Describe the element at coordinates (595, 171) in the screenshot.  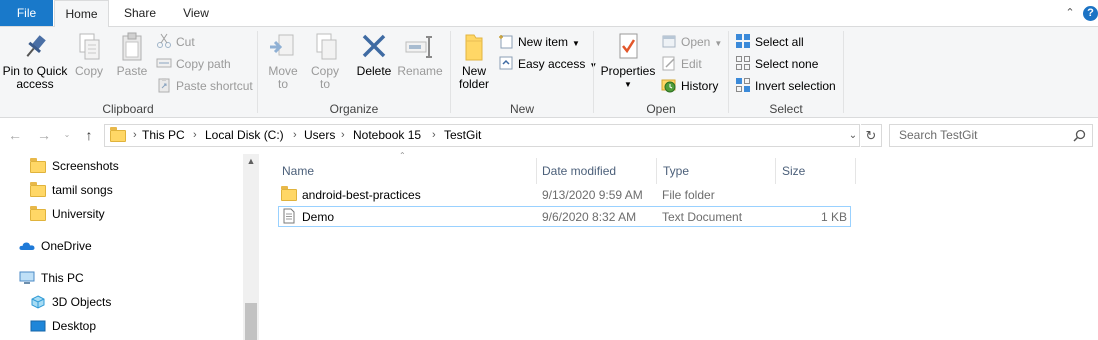
I see `column-header-date-modified: Date modified` at that location.